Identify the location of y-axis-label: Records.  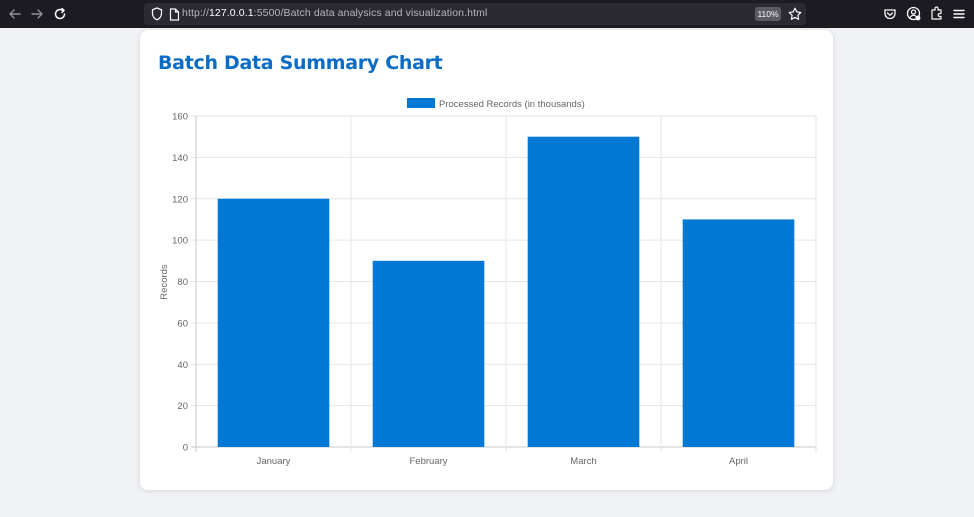
(164, 282).